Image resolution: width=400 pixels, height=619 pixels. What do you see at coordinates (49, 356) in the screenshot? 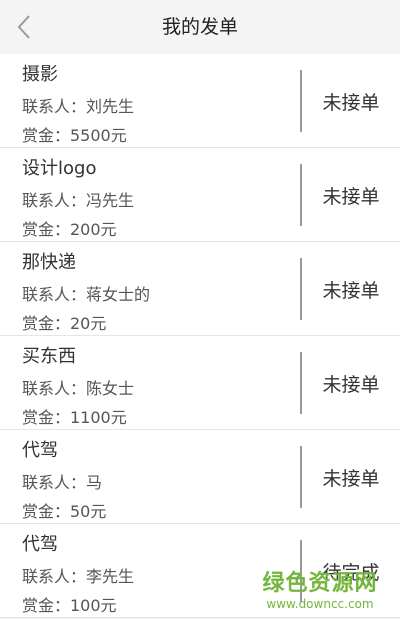
I see `order-name: 买东西` at bounding box center [49, 356].